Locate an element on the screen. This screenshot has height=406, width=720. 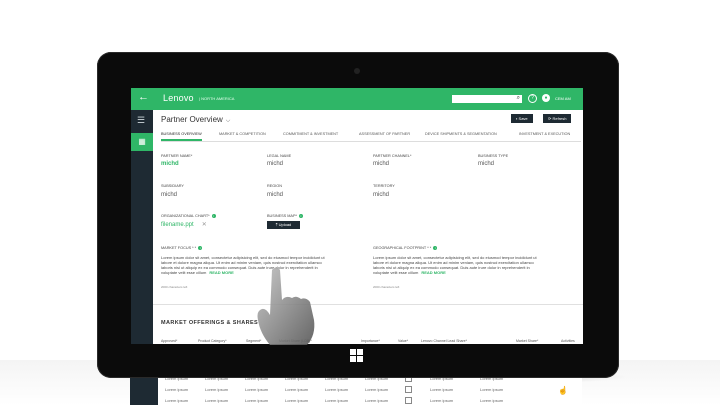
business-map-label: BUSINESS MAP* i is located at coordinates (285, 216).